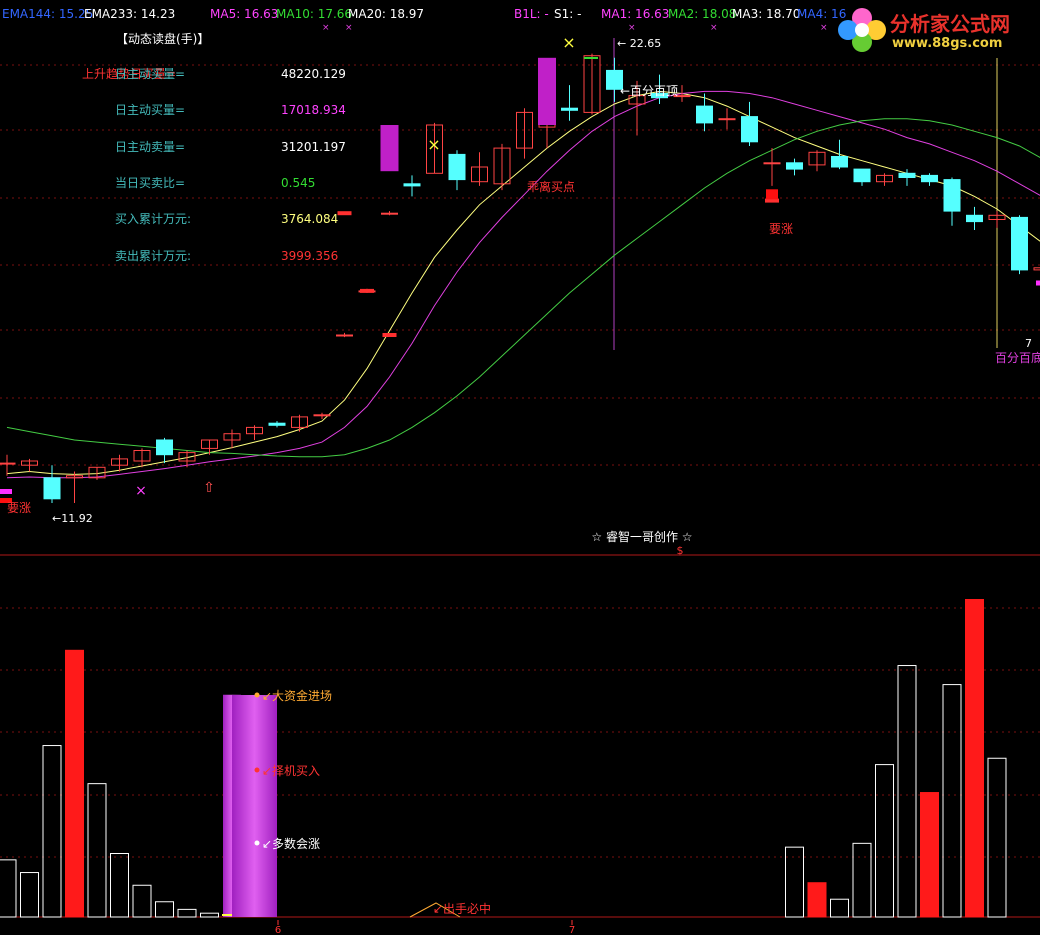 This screenshot has height=935, width=1040. Describe the element at coordinates (766, 14) in the screenshot. I see `header-indicator-9: MA3: 18.70` at that location.